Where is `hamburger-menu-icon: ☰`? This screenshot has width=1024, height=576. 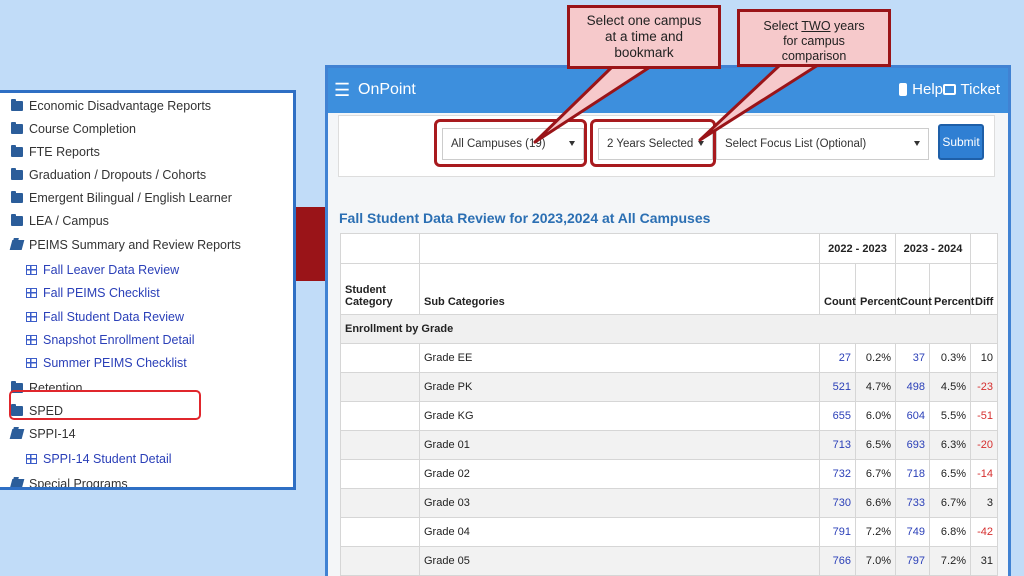
hamburger-menu-icon: ☰ is located at coordinates (342, 90).